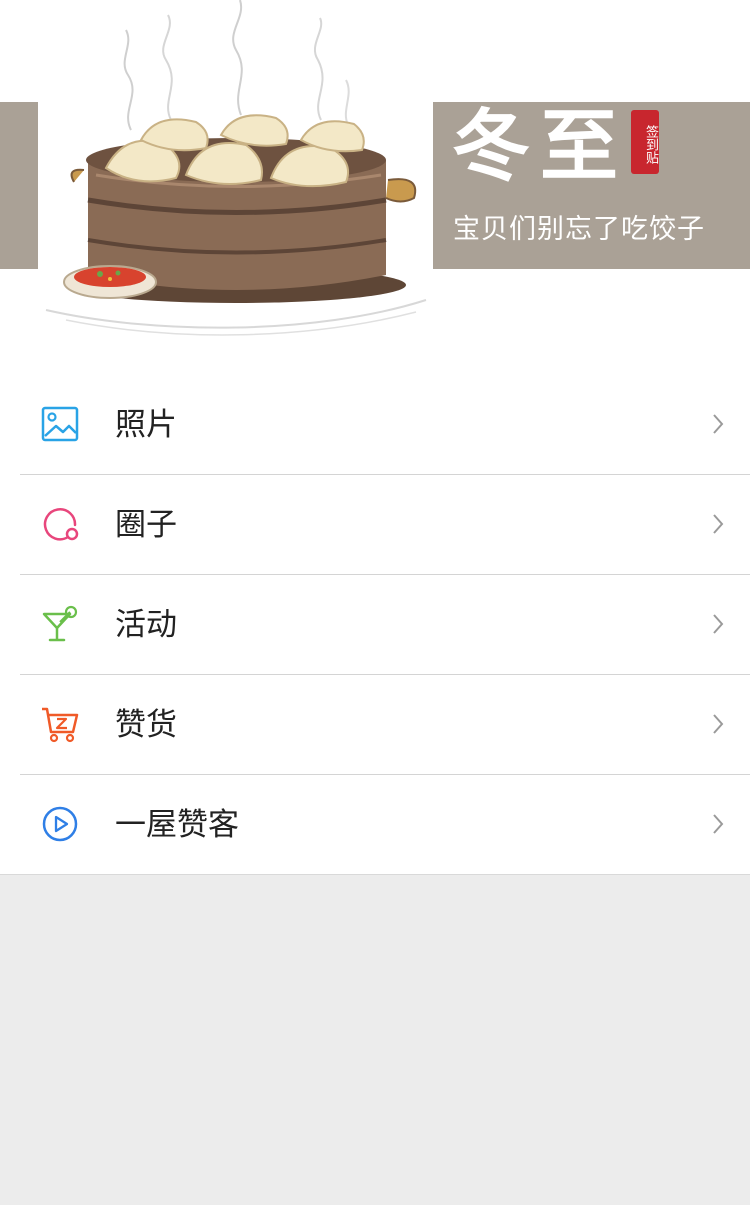 This screenshot has height=1205, width=750. I want to click on checkin-stamp: 签到贴, so click(645, 142).